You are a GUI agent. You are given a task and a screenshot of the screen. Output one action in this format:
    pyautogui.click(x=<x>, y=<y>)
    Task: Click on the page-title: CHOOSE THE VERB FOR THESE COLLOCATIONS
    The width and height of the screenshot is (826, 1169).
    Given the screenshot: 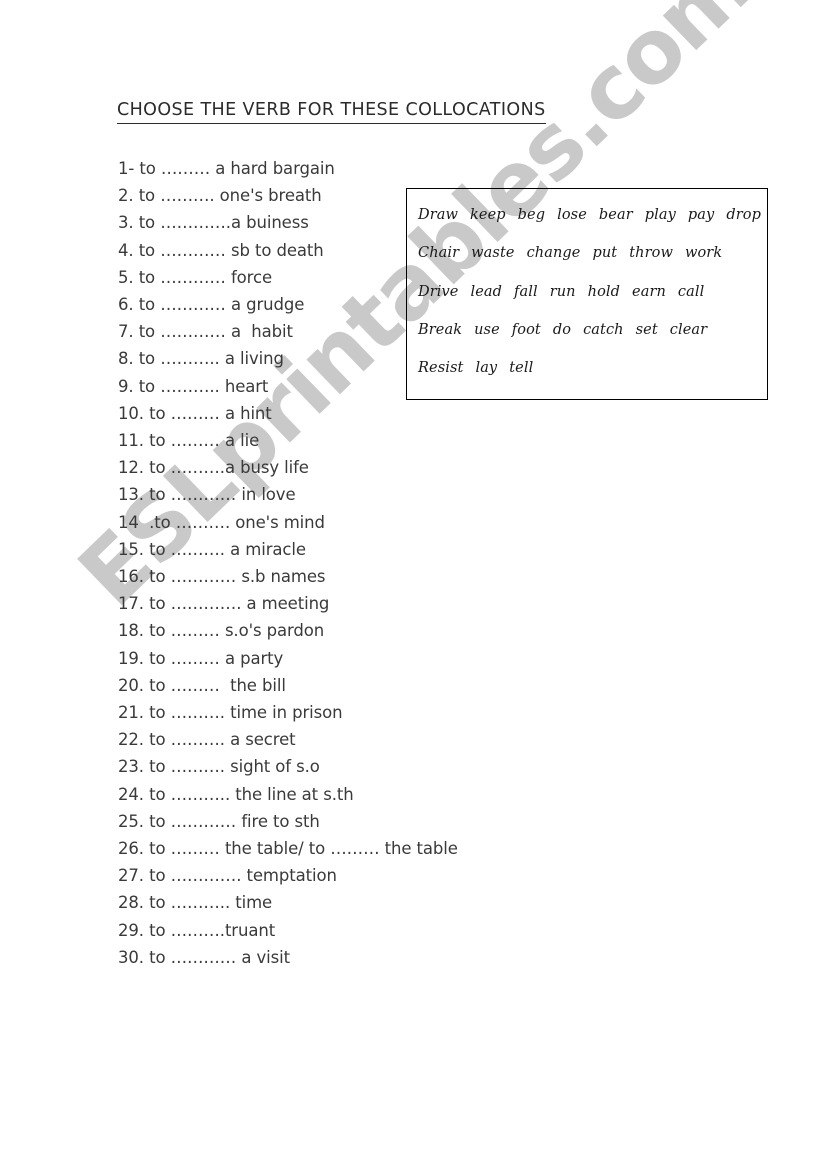 What is the action you would take?
    pyautogui.click(x=331, y=112)
    